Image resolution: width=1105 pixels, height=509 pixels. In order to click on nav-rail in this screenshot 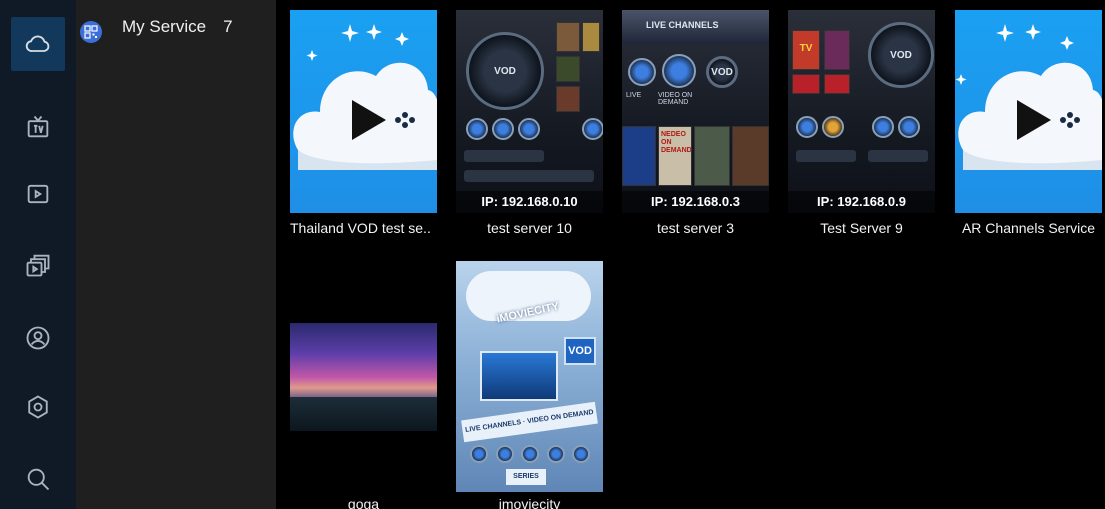, I will do `click(38, 254)`.